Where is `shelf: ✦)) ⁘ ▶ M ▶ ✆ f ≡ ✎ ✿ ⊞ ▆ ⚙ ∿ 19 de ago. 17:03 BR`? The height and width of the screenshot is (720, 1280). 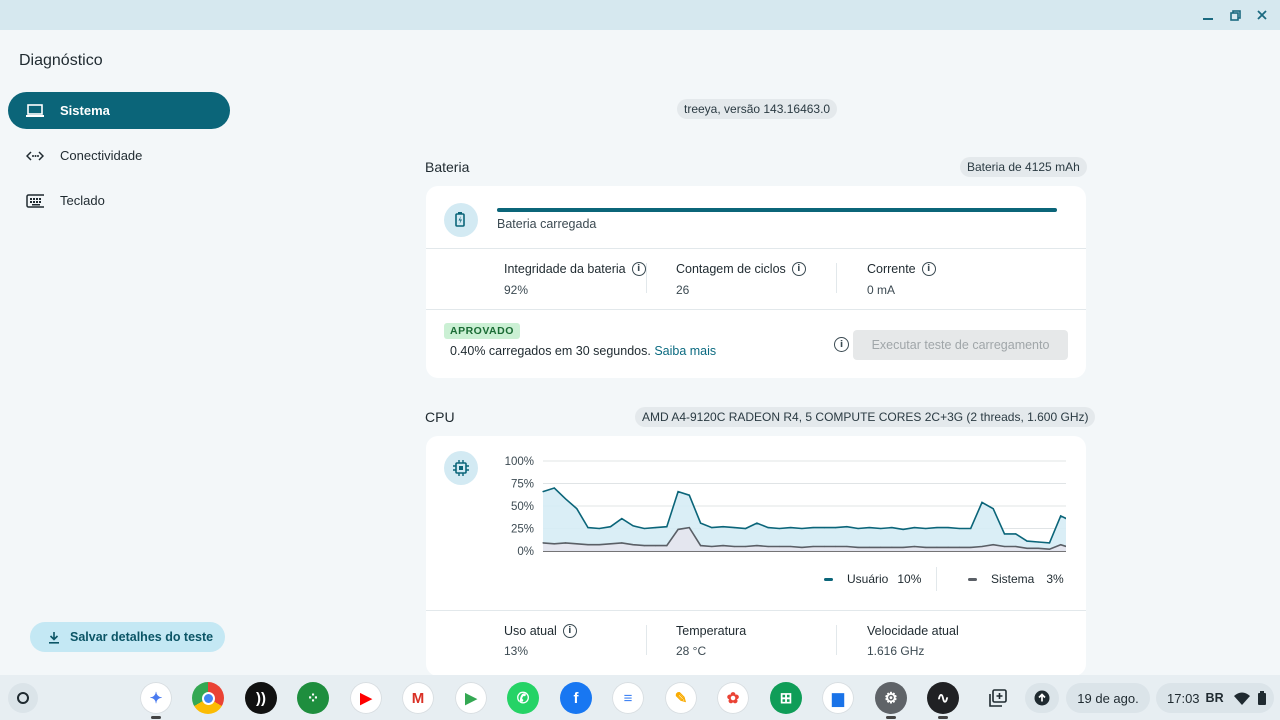
shelf: ✦)) ⁘ ▶ M ▶ ✆ f ≡ ✎ ✿ ⊞ ▆ ⚙ ∿ 19 de ago. 17:03 BR is located at coordinates (640, 697).